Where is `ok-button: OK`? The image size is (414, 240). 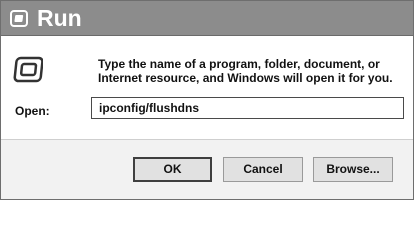
ok-button: OK is located at coordinates (172, 169).